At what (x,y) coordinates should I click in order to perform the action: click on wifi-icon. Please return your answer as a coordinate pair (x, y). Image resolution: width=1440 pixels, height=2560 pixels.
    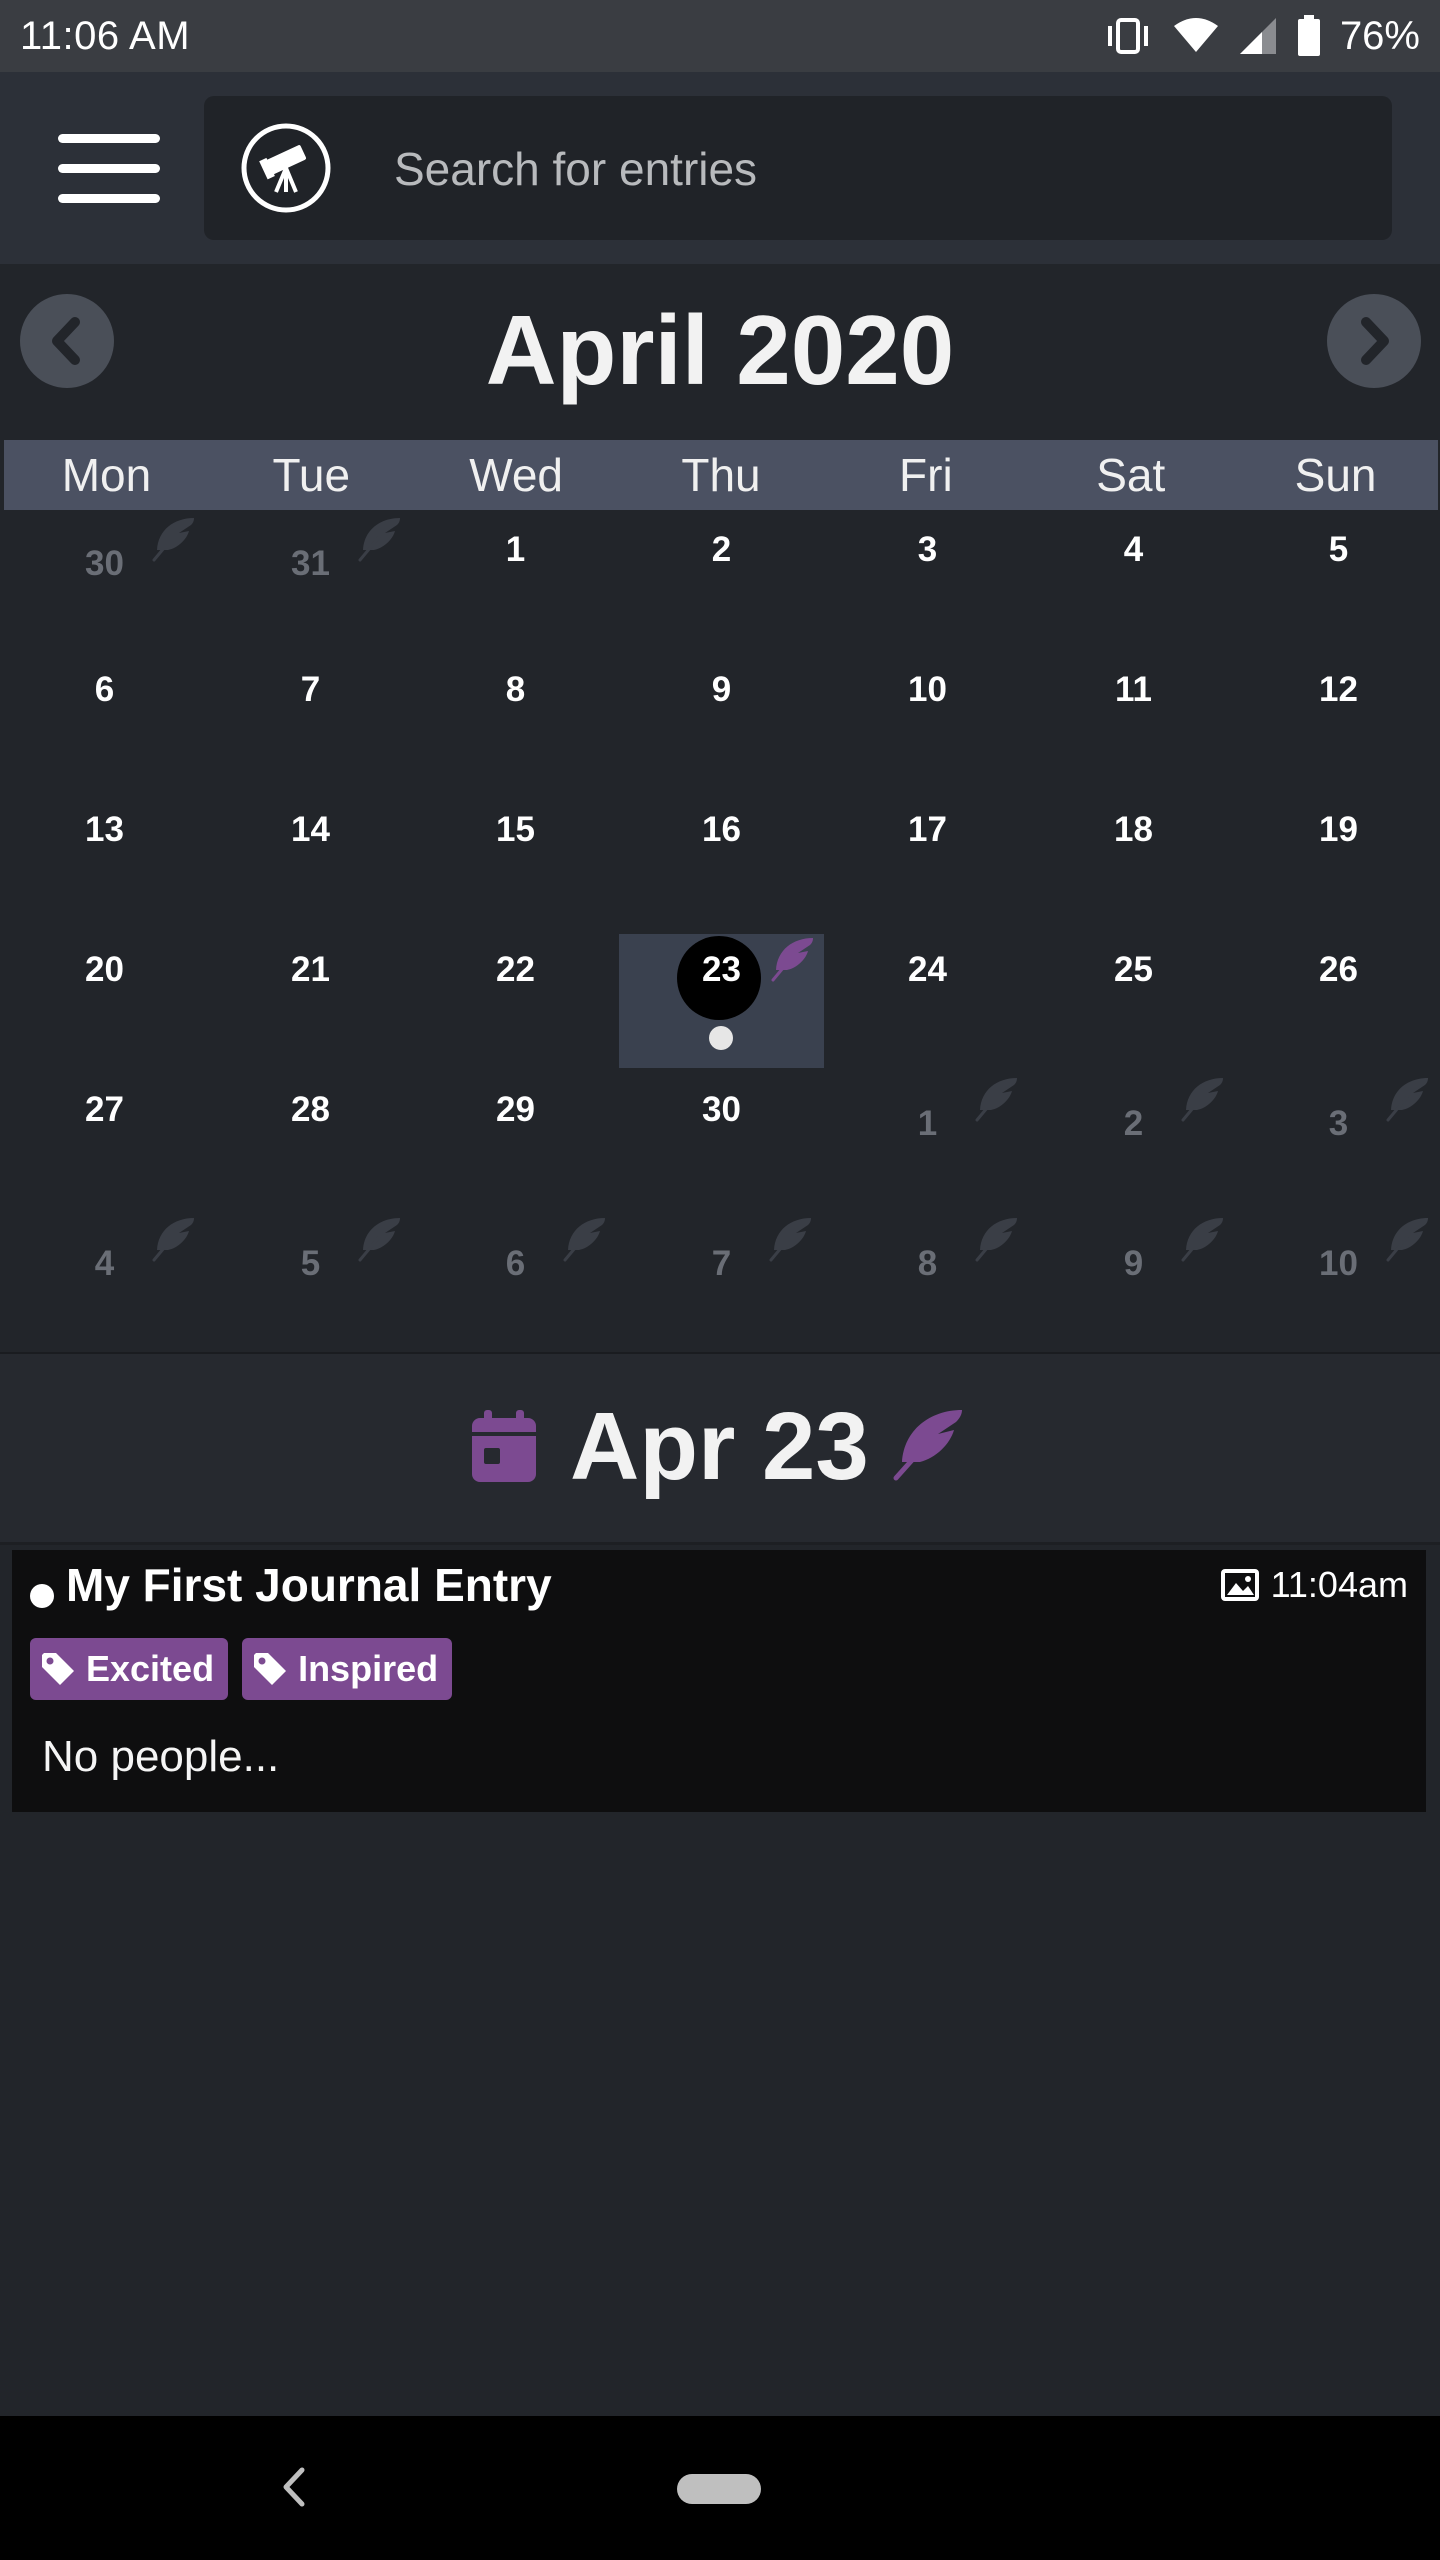
    Looking at the image, I should click on (1195, 35).